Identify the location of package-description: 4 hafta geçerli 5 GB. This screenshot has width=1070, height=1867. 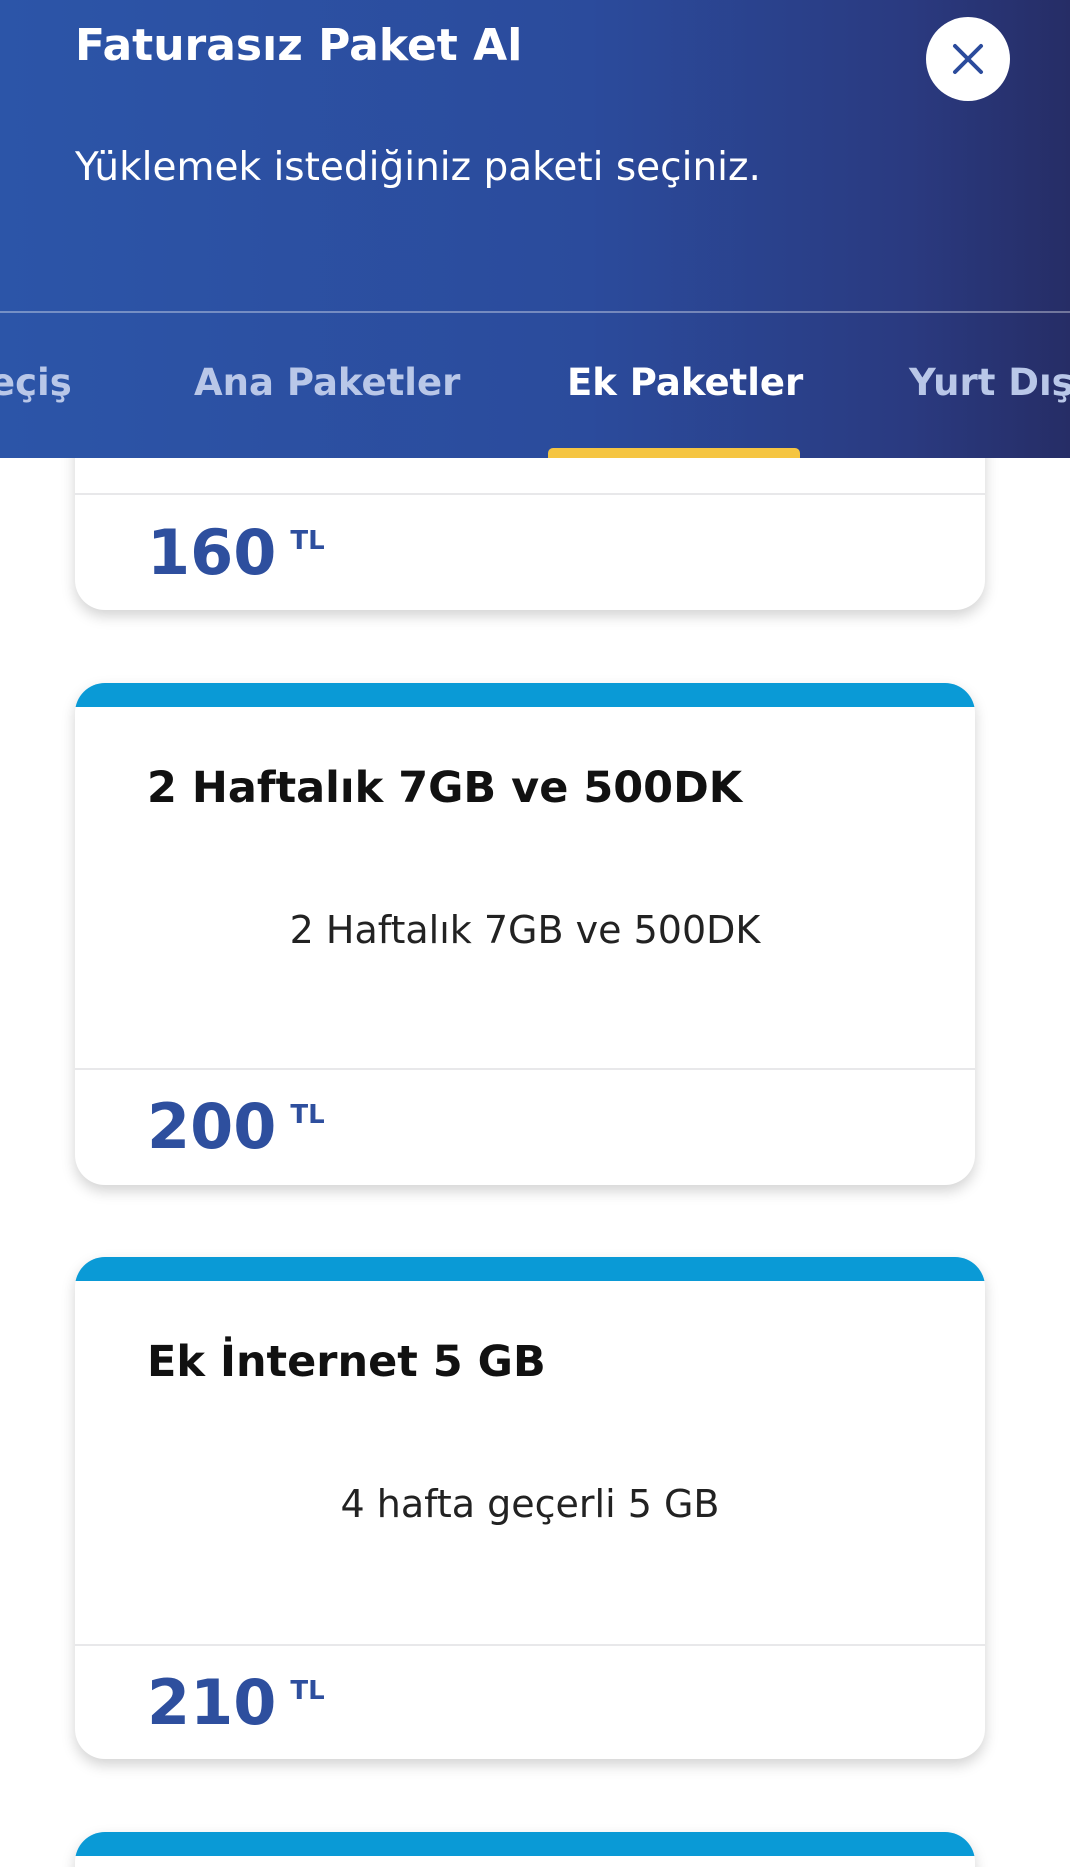
(530, 1504).